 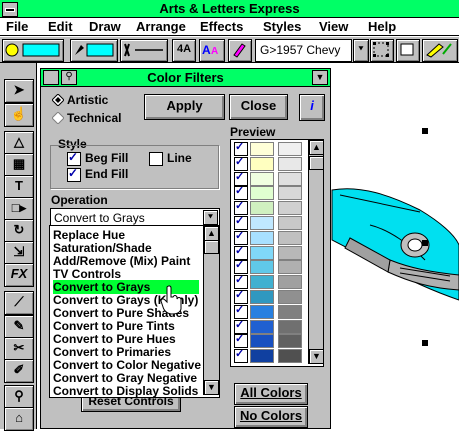 I want to click on operation-item: TV Controls, so click(x=87, y=274).